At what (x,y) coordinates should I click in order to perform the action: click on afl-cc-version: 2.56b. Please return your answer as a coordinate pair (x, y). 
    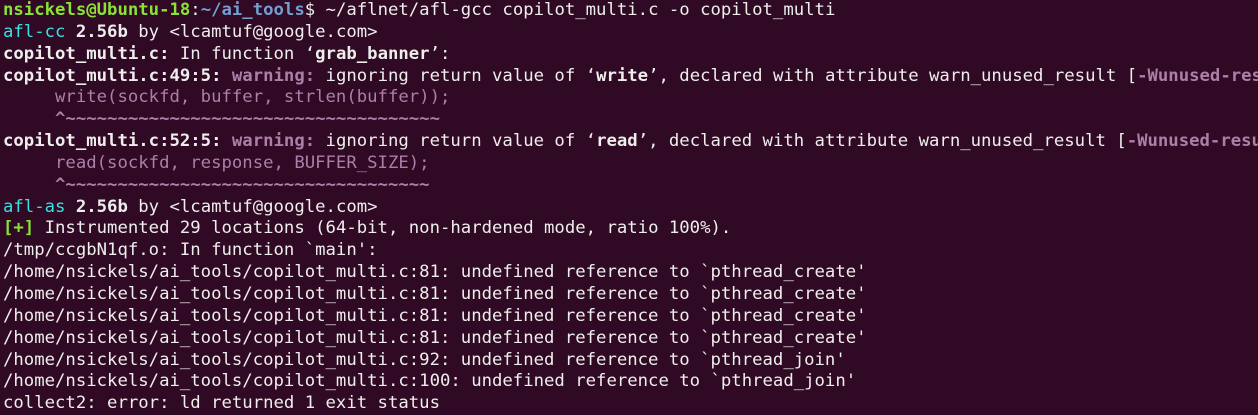
    Looking at the image, I should click on (101, 31).